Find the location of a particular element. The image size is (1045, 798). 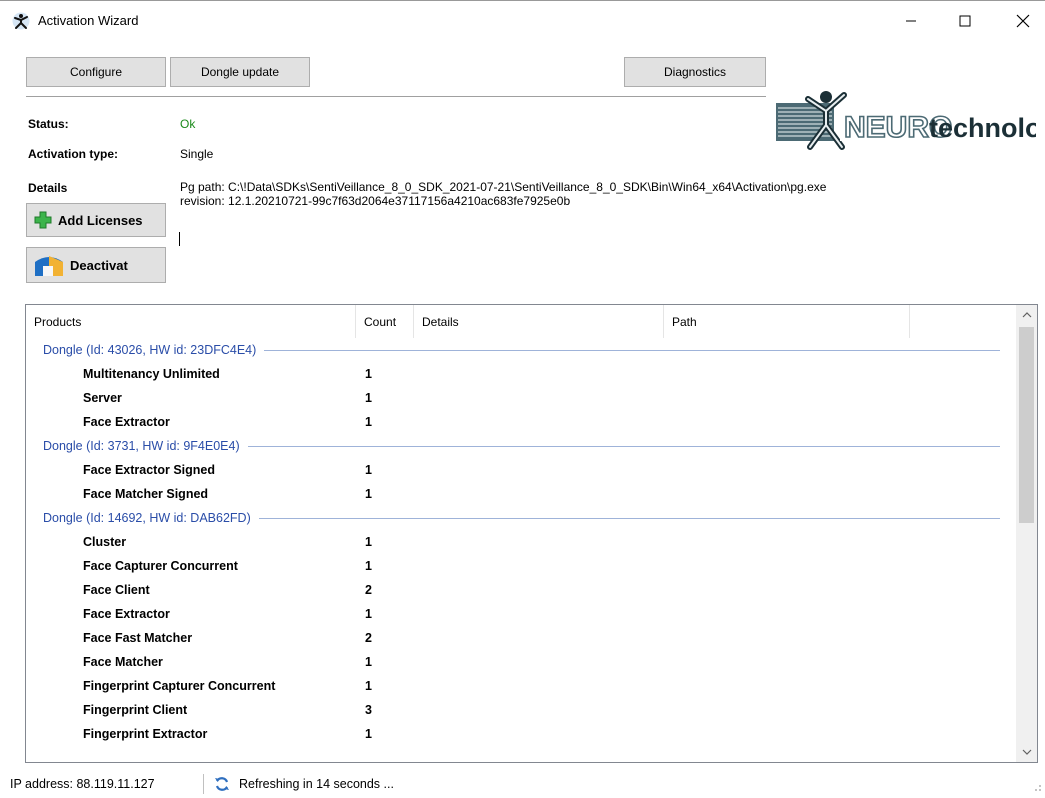

product-name: Face Matcher is located at coordinates (123, 662).